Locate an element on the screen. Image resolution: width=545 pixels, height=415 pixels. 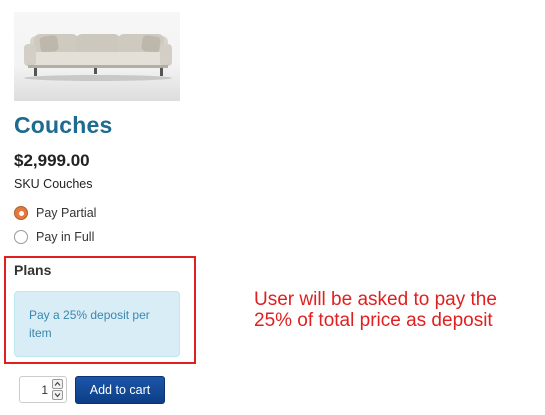
plans-heading: Plans is located at coordinates (33, 270).